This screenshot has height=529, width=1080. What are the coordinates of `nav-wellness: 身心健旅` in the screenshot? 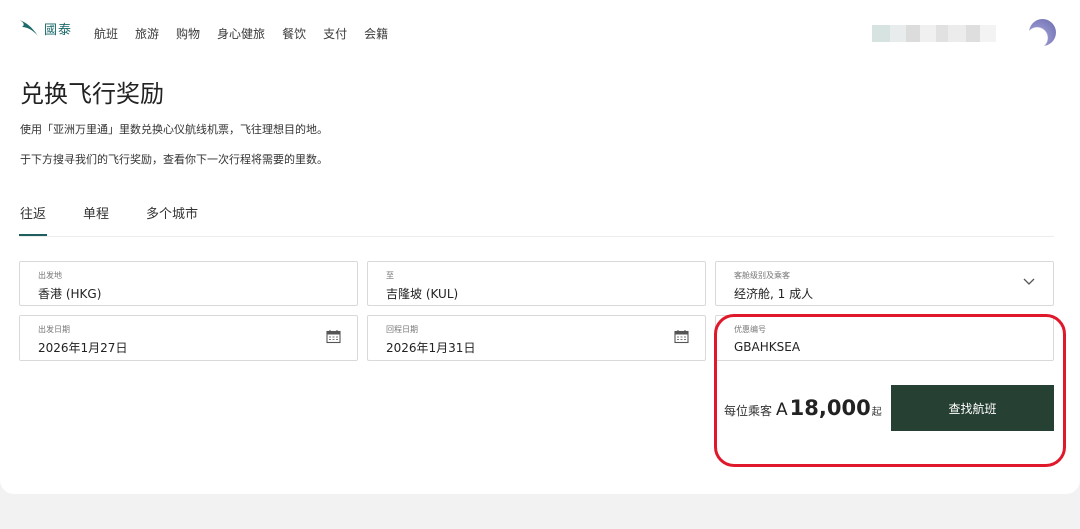 It's located at (241, 33).